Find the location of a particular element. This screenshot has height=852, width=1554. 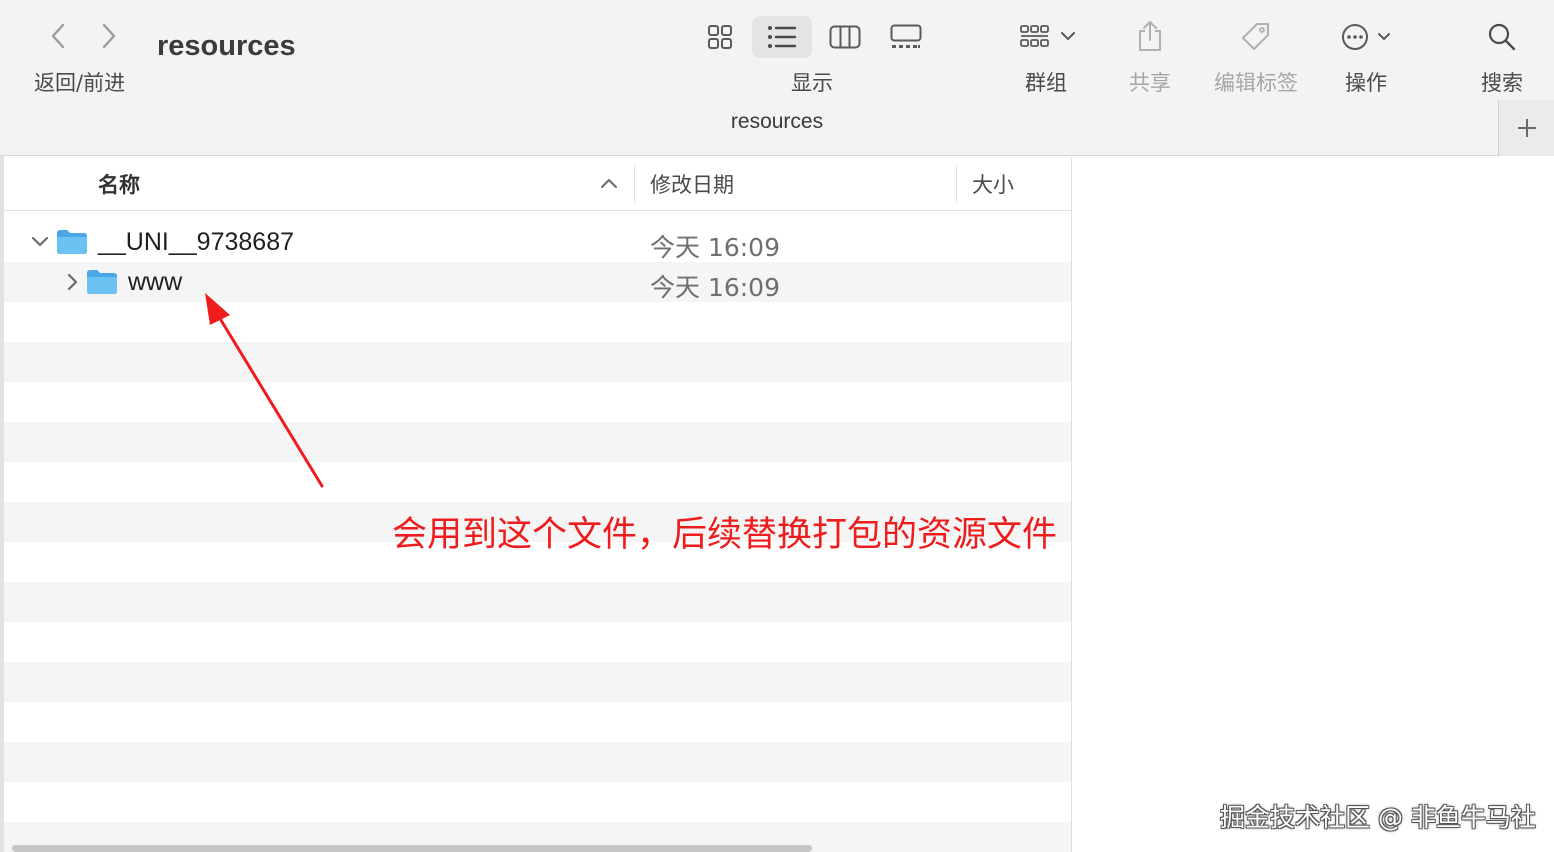

list-item: __UNI__9738687 今天 16:09 is located at coordinates (537, 242).